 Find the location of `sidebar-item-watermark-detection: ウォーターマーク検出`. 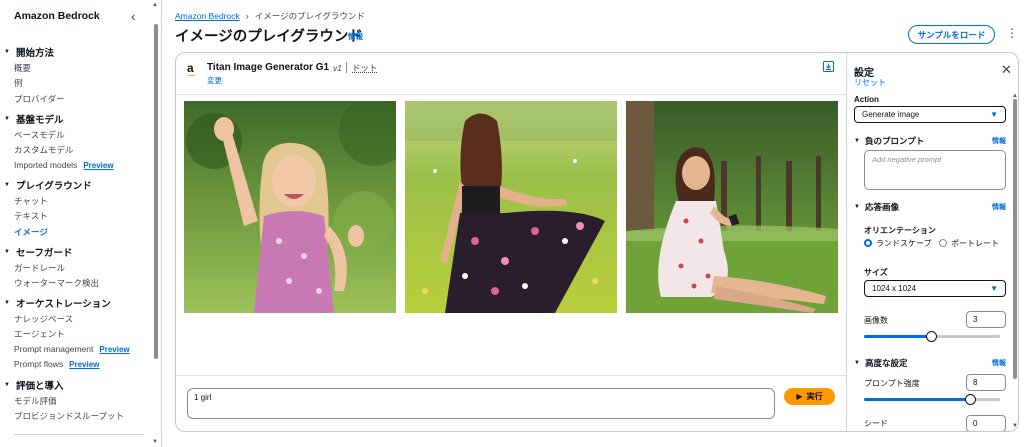

sidebar-item-watermark-detection: ウォーターマーク検出 is located at coordinates (56, 283).